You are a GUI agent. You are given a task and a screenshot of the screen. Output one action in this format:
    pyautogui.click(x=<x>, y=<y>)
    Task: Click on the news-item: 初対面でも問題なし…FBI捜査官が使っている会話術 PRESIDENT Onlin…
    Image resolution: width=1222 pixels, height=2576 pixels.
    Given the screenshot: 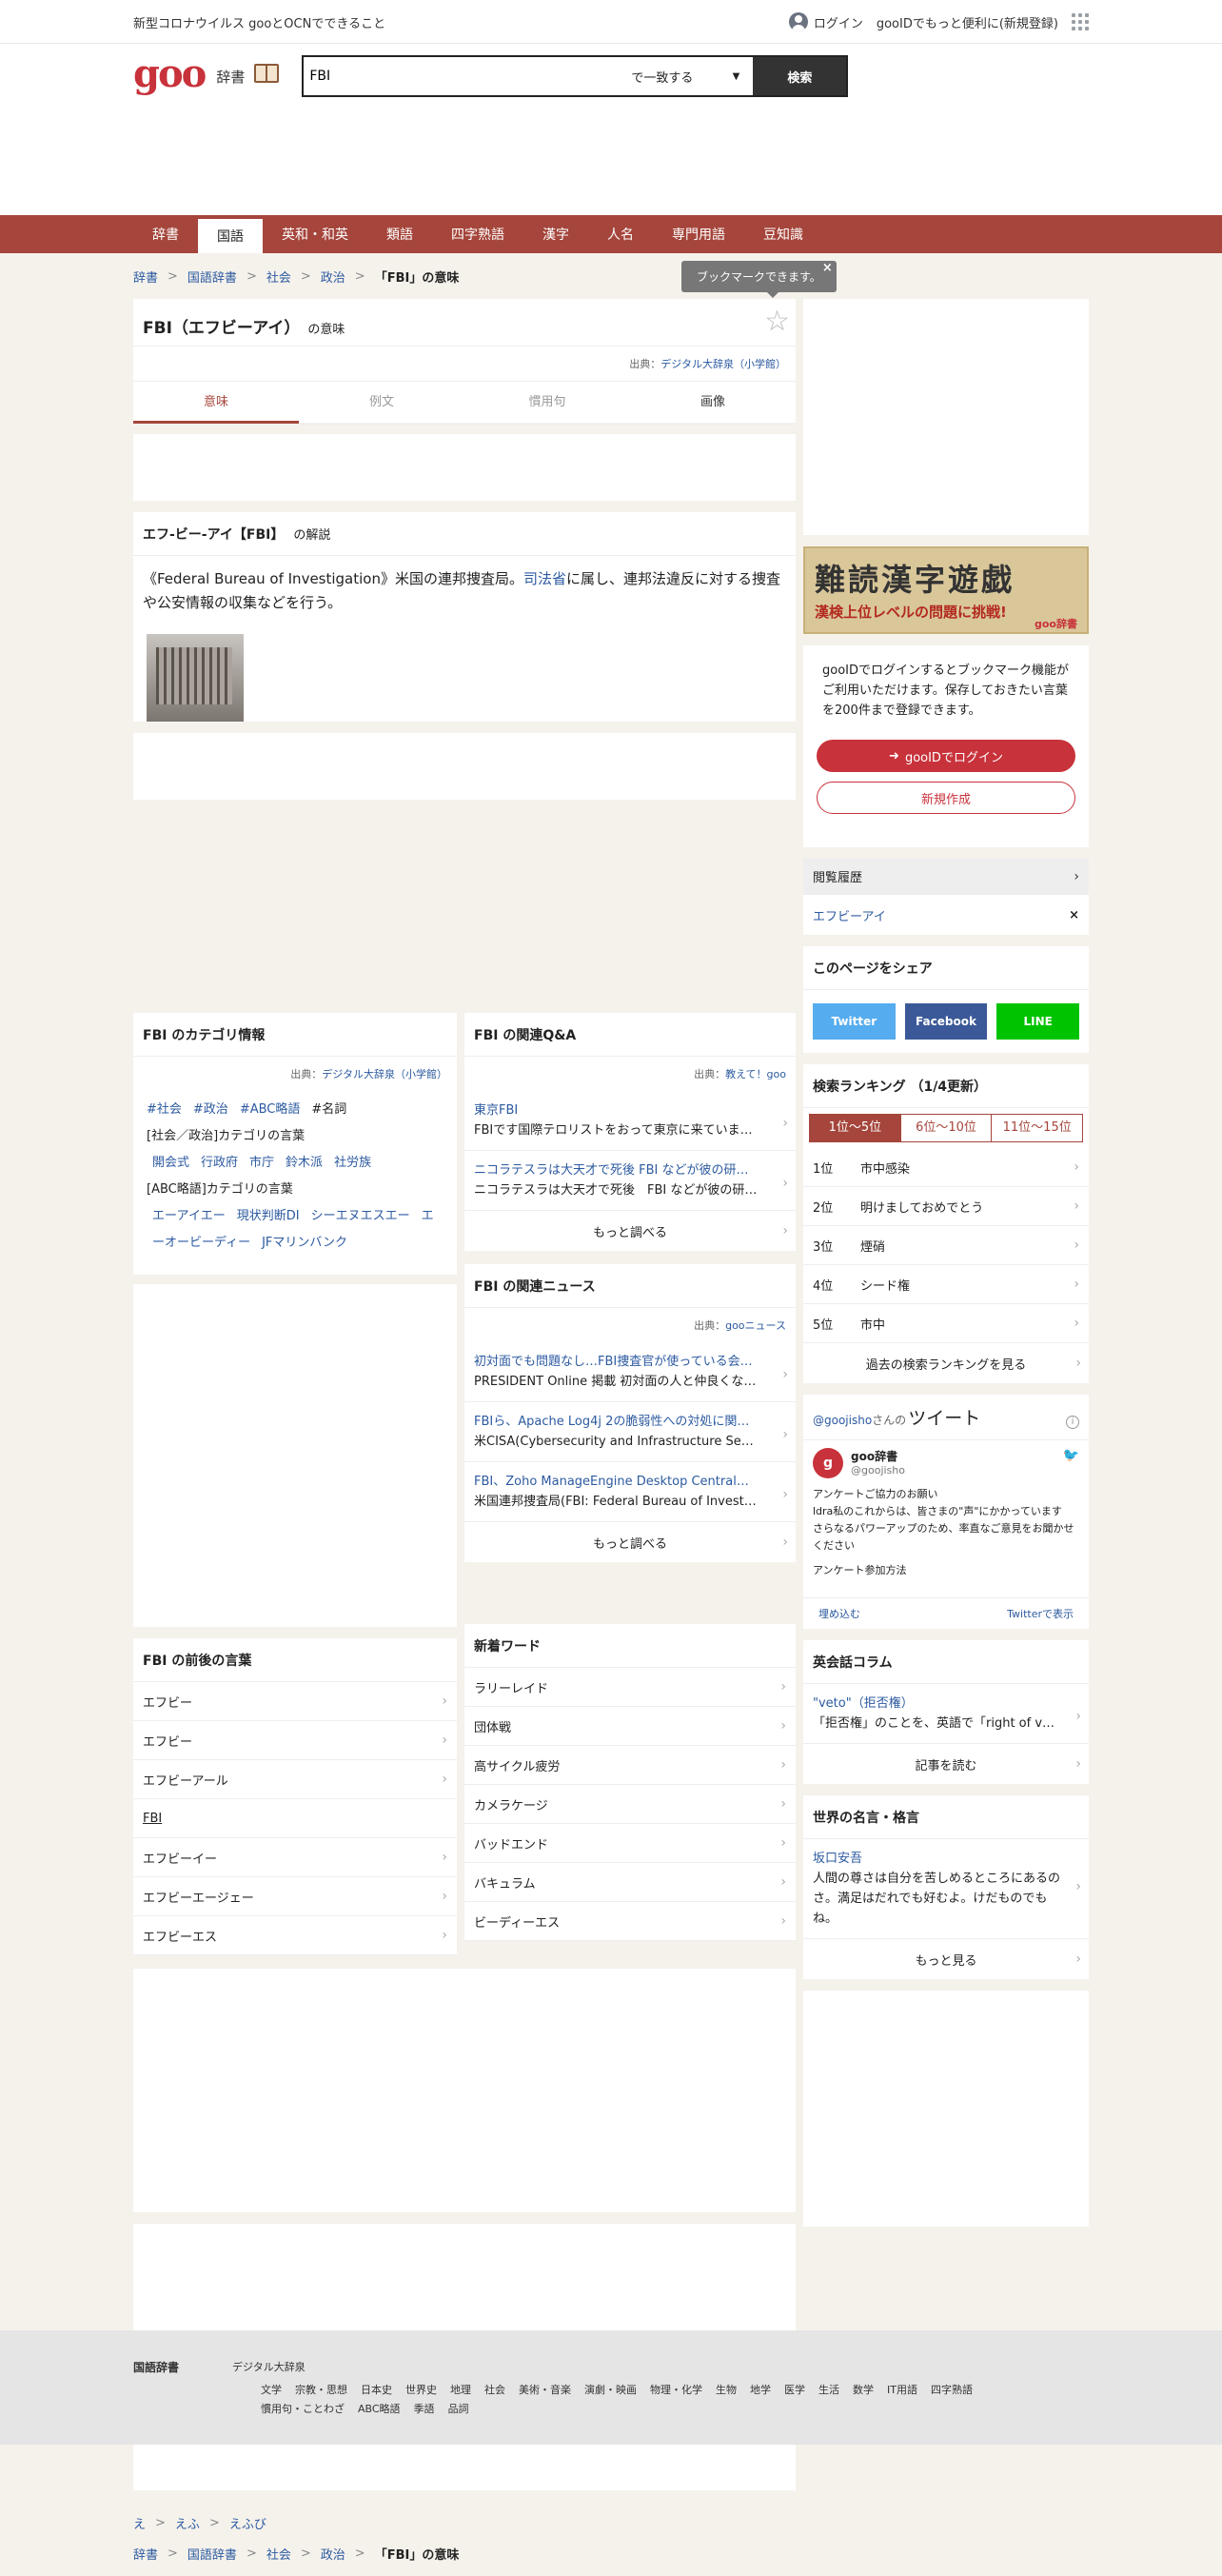 What is the action you would take?
    pyautogui.click(x=630, y=1372)
    